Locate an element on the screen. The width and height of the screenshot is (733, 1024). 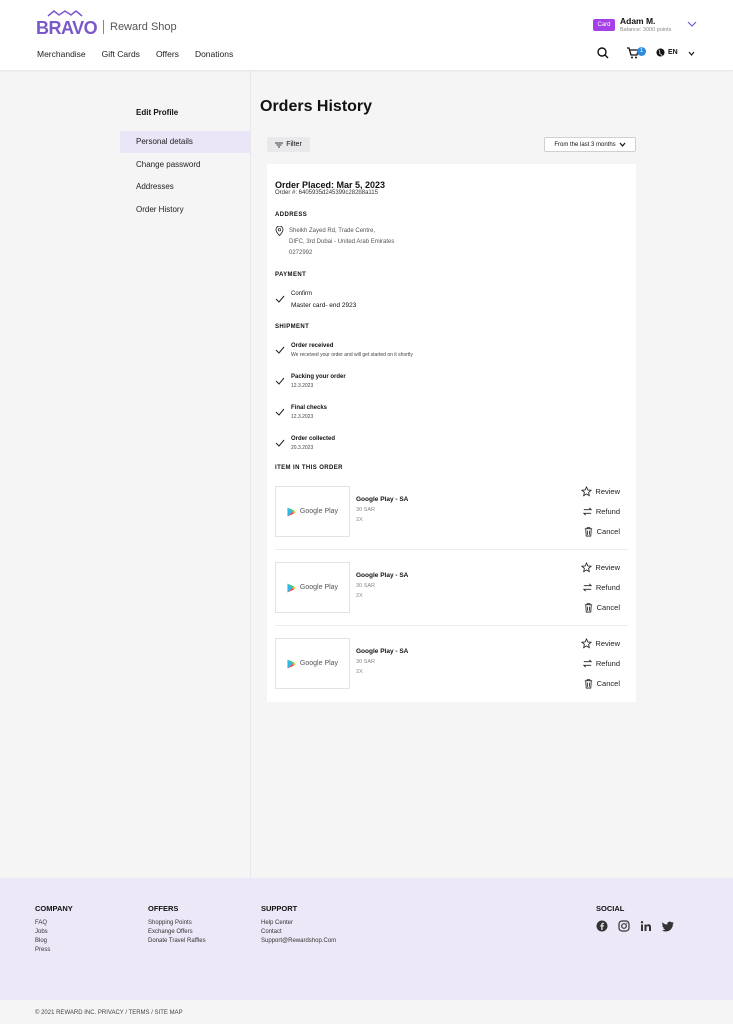
footer-link-donate-travel-raffles: Donate Travel Raffles is located at coordinates (177, 941).